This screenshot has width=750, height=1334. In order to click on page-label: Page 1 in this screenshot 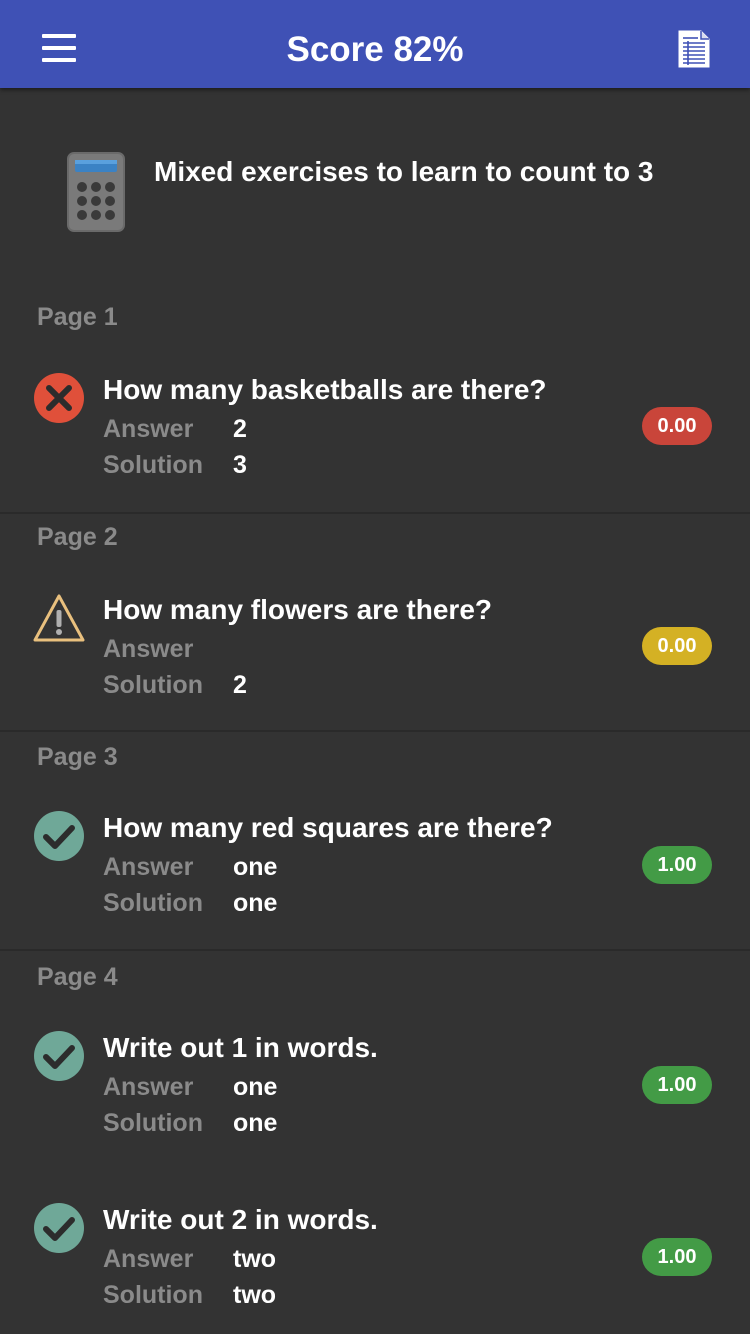, I will do `click(77, 317)`.